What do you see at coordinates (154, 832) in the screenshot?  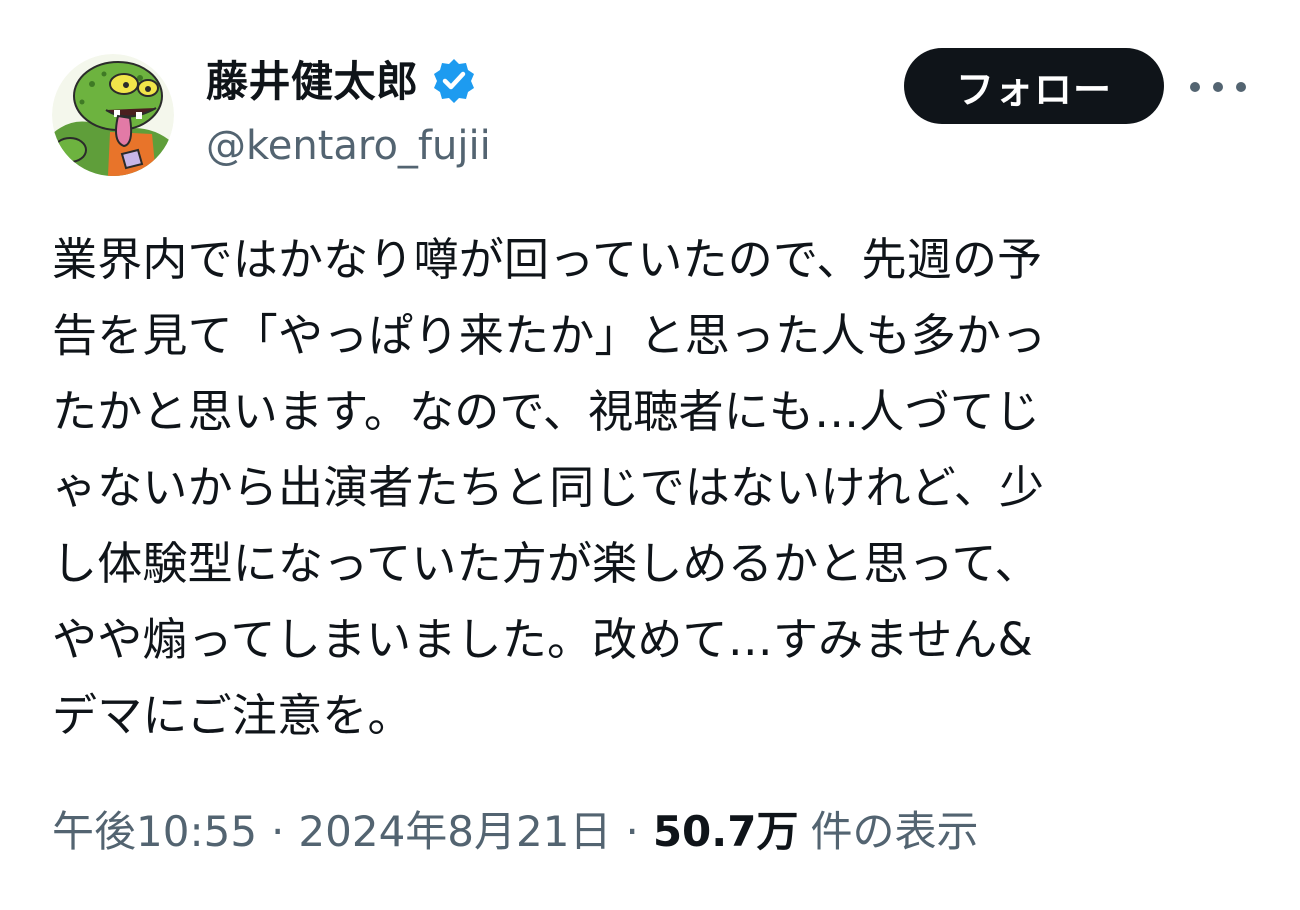 I see `tweet-time: 午後10:55` at bounding box center [154, 832].